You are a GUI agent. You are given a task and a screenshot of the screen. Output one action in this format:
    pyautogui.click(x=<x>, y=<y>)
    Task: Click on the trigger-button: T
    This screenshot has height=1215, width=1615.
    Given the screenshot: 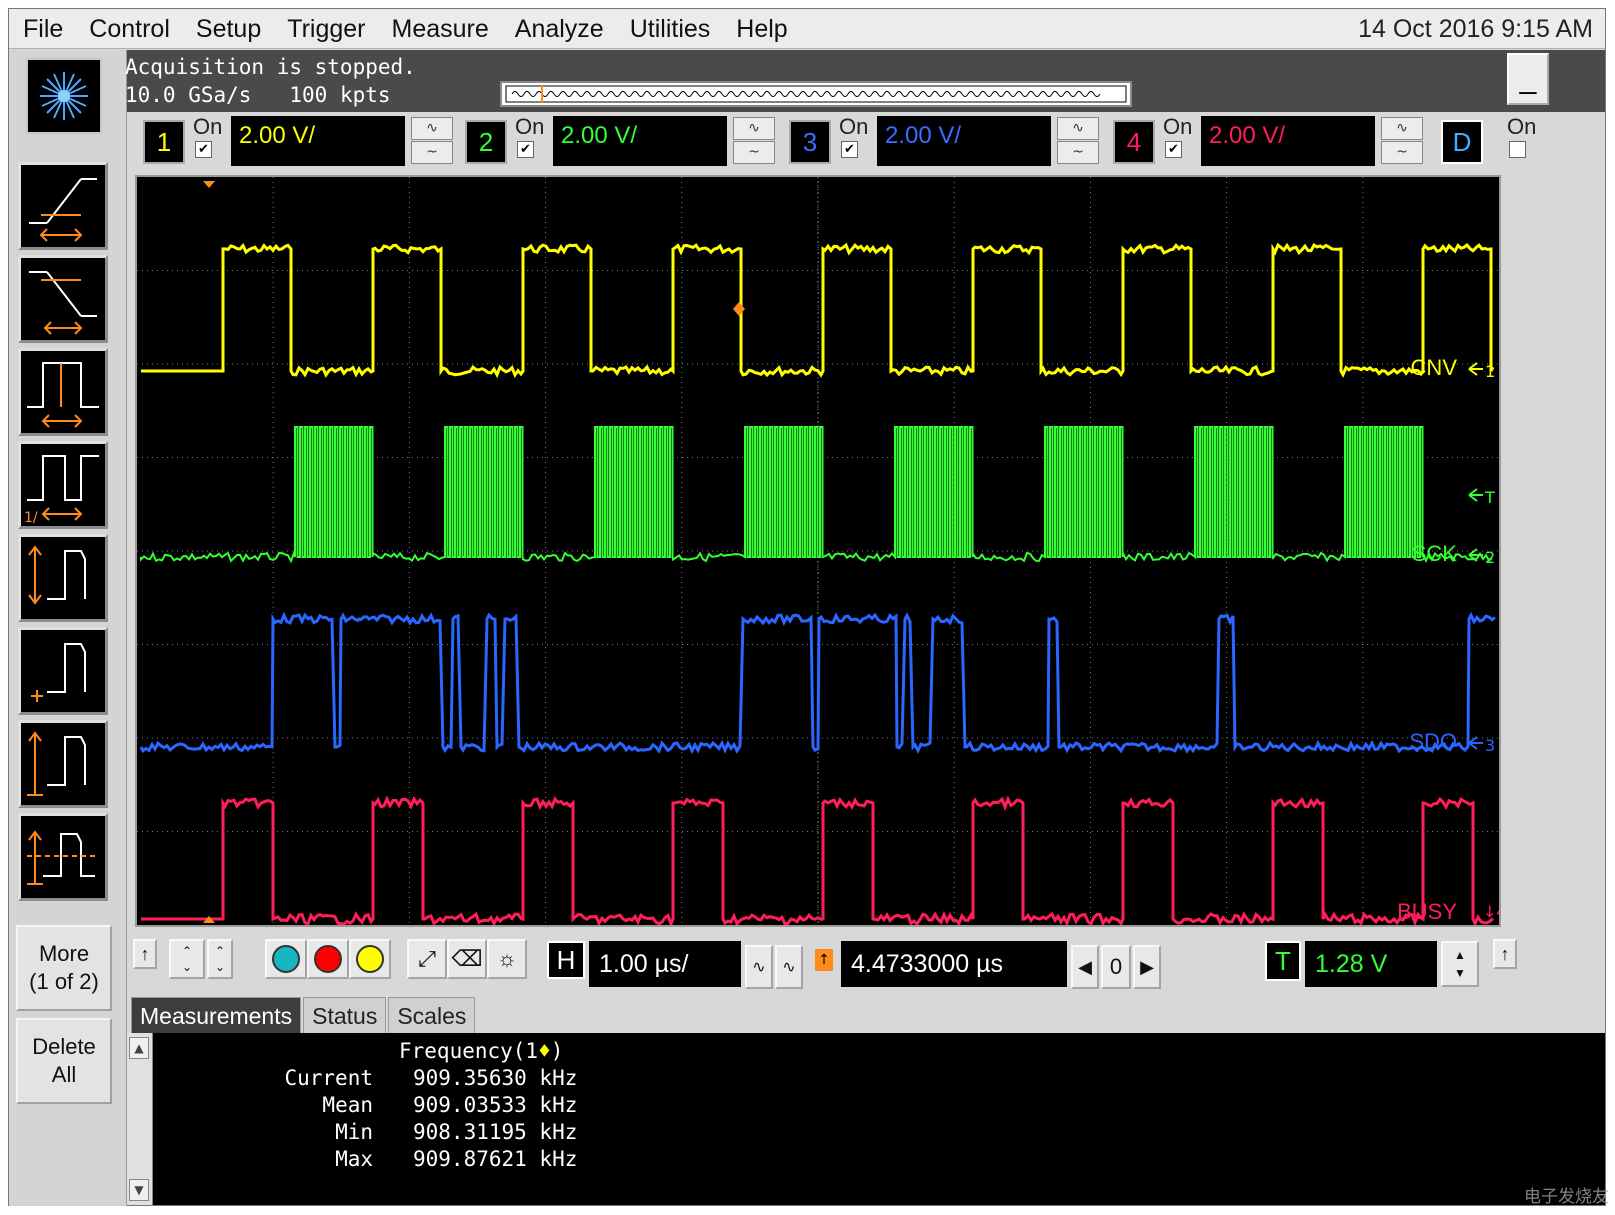 What is the action you would take?
    pyautogui.click(x=1283, y=961)
    